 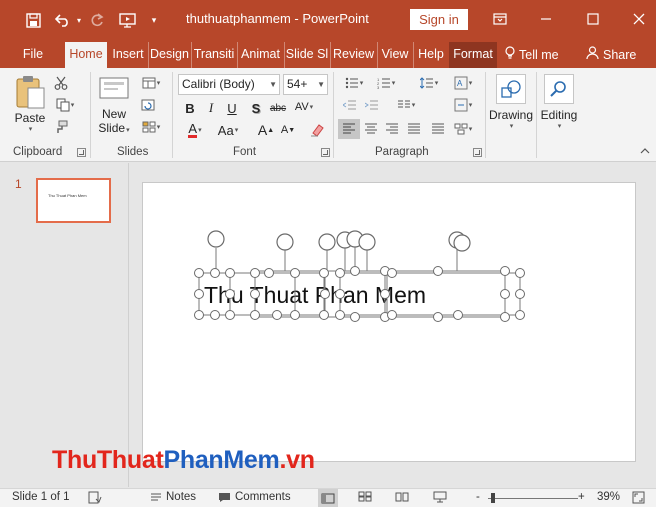 I want to click on grow-font-button: A ▲, so click(x=266, y=130).